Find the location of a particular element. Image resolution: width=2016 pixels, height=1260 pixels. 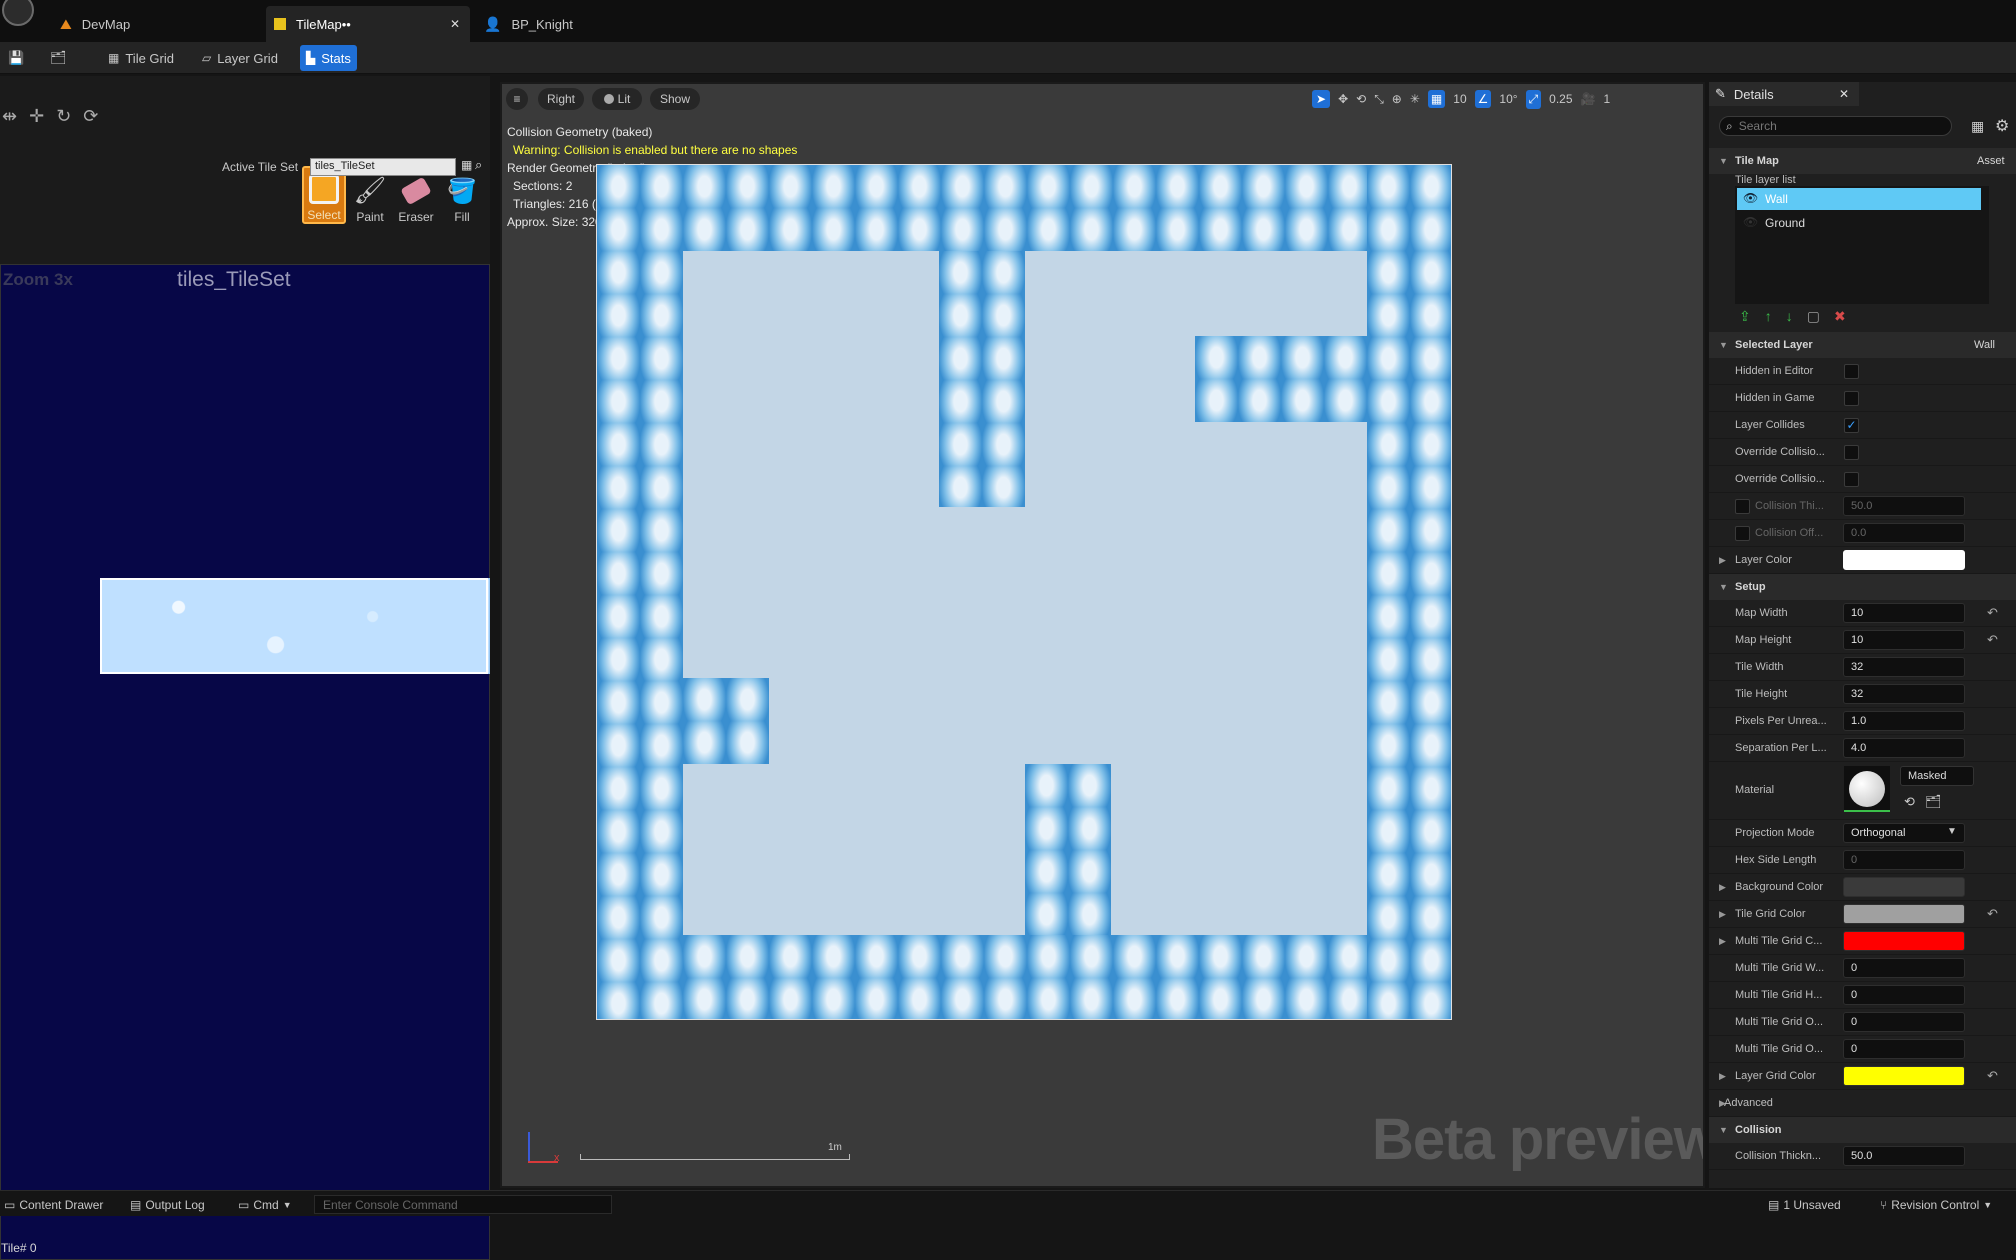

move-icon: ⇹ is located at coordinates (9, 116).